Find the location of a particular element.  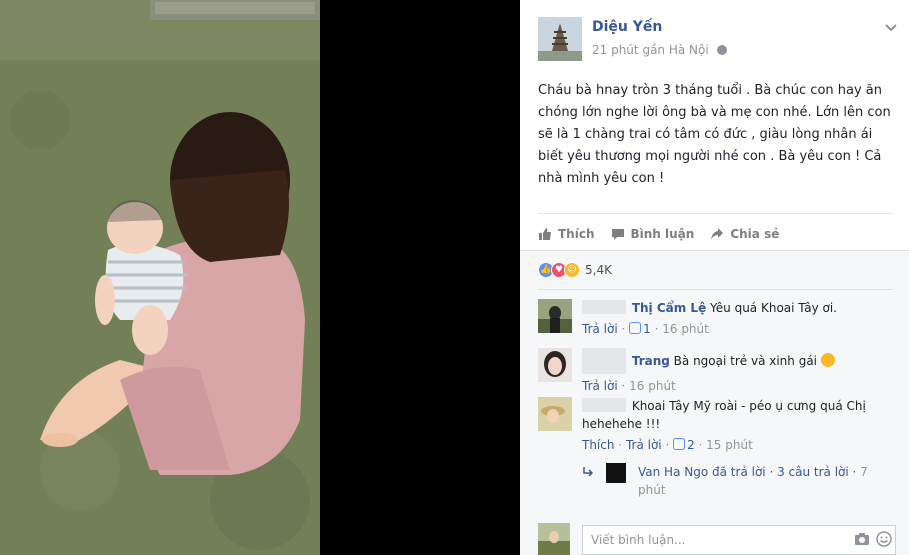

comment-input is located at coordinates (739, 540).